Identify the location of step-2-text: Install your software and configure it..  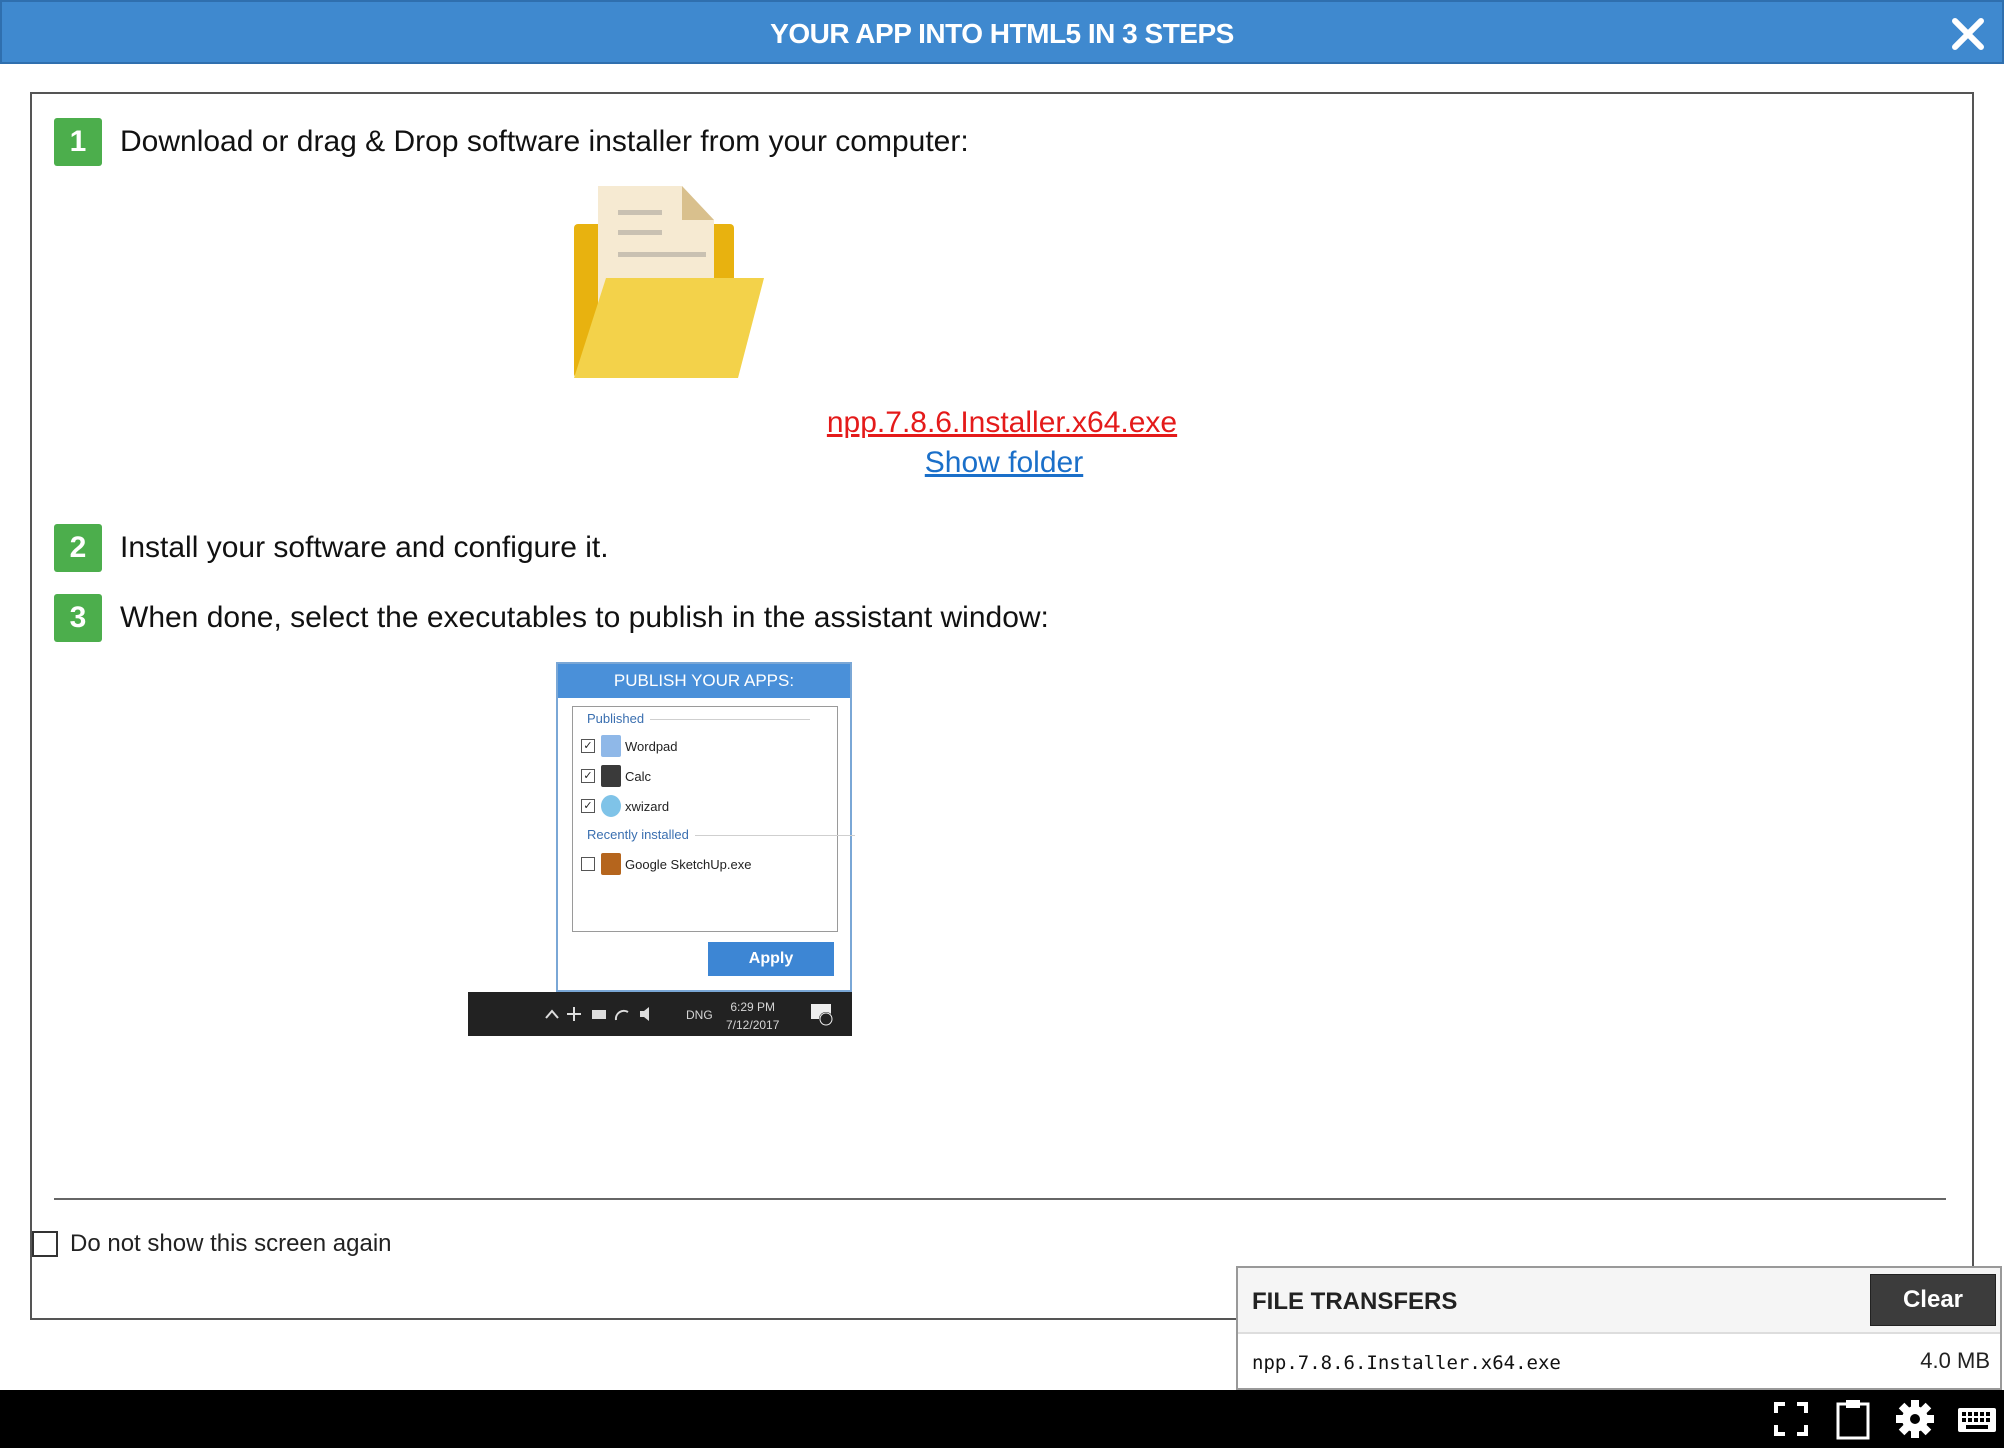
(364, 547).